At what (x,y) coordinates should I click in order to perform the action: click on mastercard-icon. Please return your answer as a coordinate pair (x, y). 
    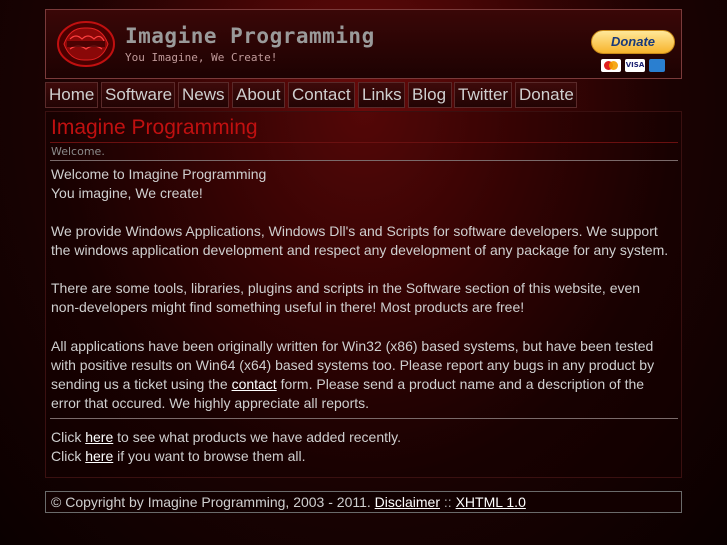
    Looking at the image, I should click on (611, 65).